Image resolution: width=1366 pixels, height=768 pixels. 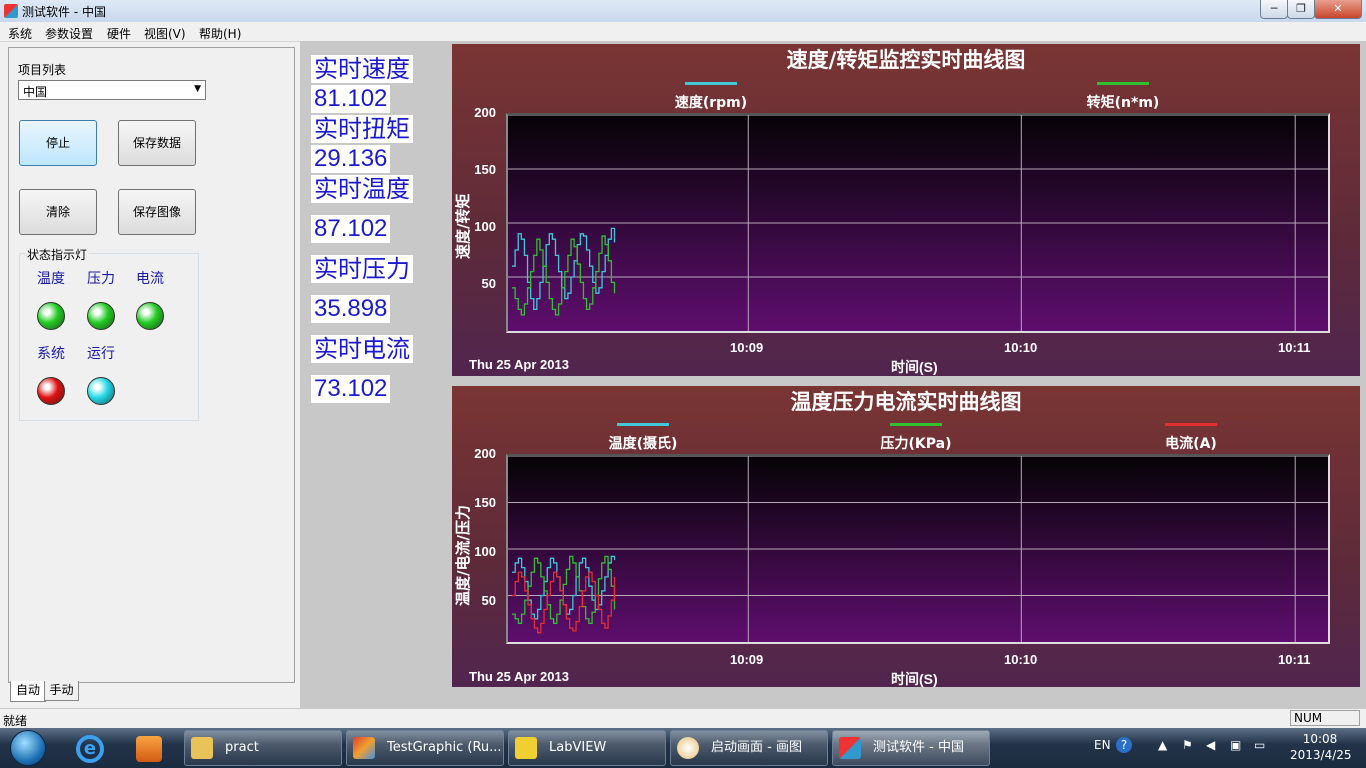 What do you see at coordinates (906, 401) in the screenshot?
I see `chart-title: 温度压力电流实时曲线图` at bounding box center [906, 401].